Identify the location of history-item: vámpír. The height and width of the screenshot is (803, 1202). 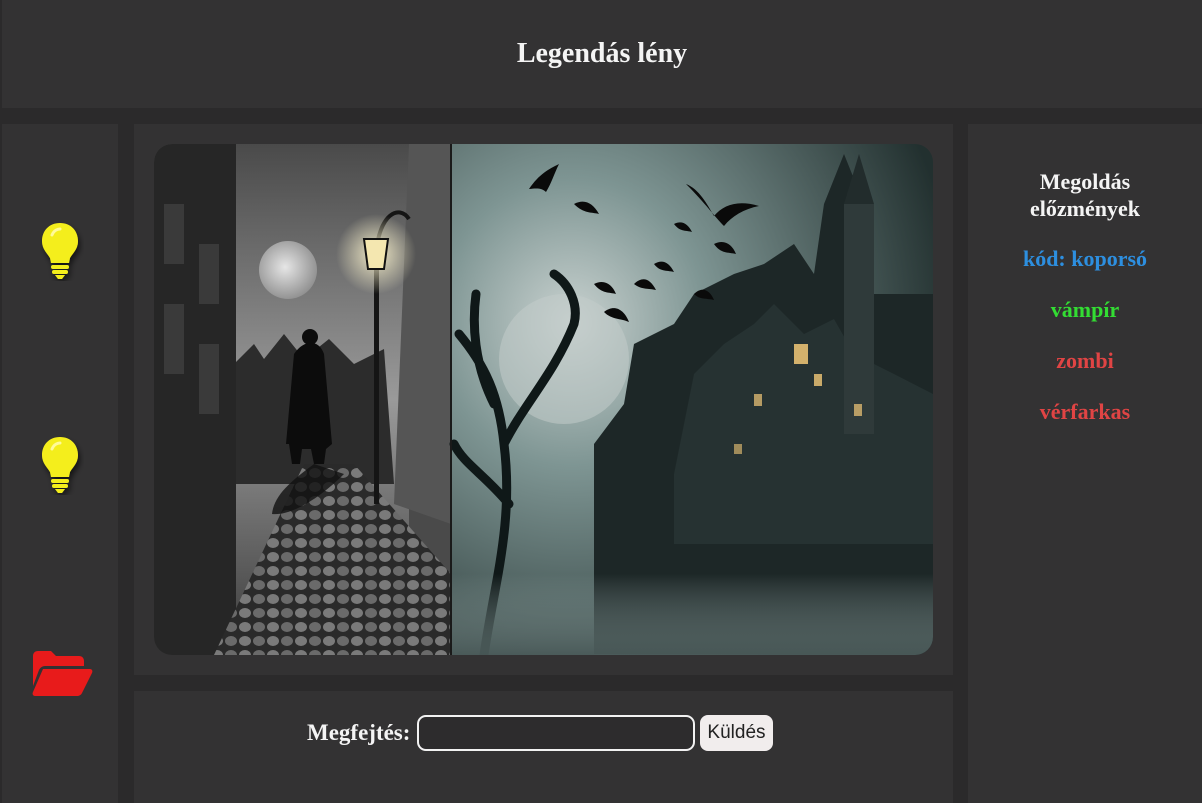
(1085, 309).